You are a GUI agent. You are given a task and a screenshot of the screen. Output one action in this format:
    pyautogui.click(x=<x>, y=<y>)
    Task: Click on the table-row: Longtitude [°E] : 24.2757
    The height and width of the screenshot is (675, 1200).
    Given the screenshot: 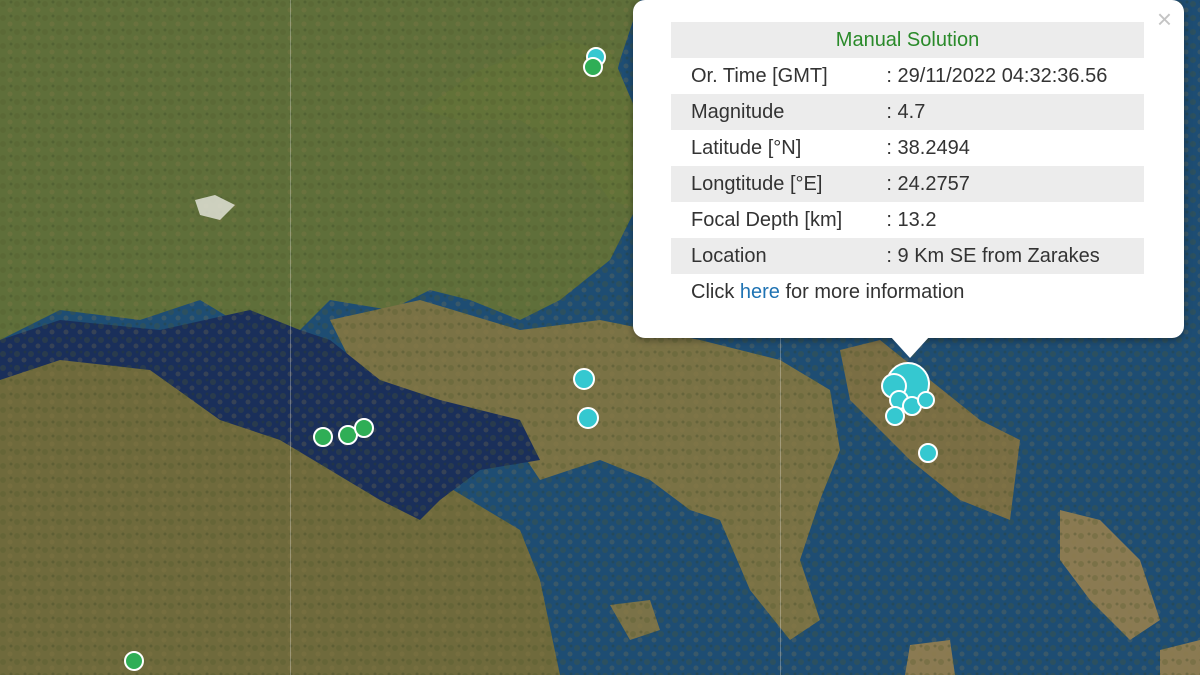 What is the action you would take?
    pyautogui.click(x=907, y=184)
    